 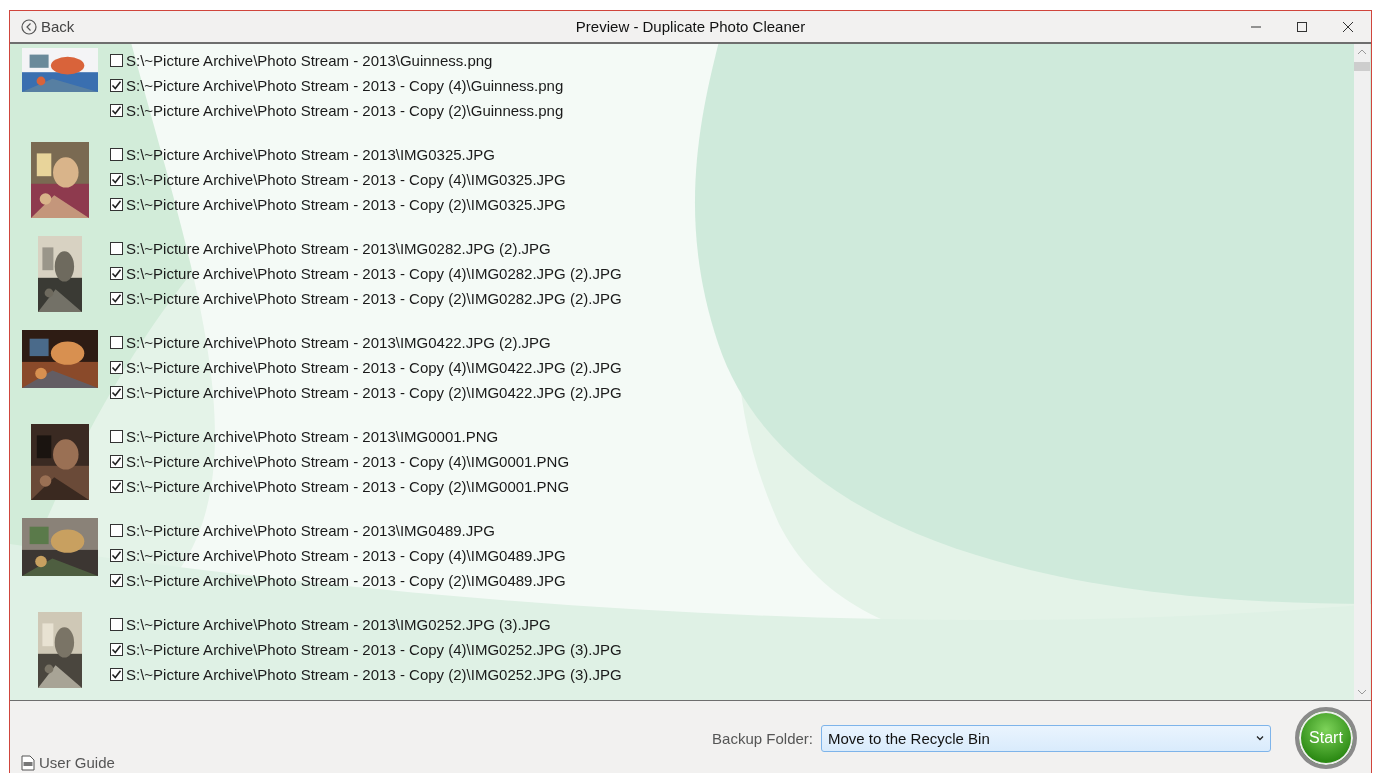 I want to click on file-path: S:\~Picture Archive\Photo Stream - 2013\IMG0422.JPG (2).JPG, so click(x=338, y=342).